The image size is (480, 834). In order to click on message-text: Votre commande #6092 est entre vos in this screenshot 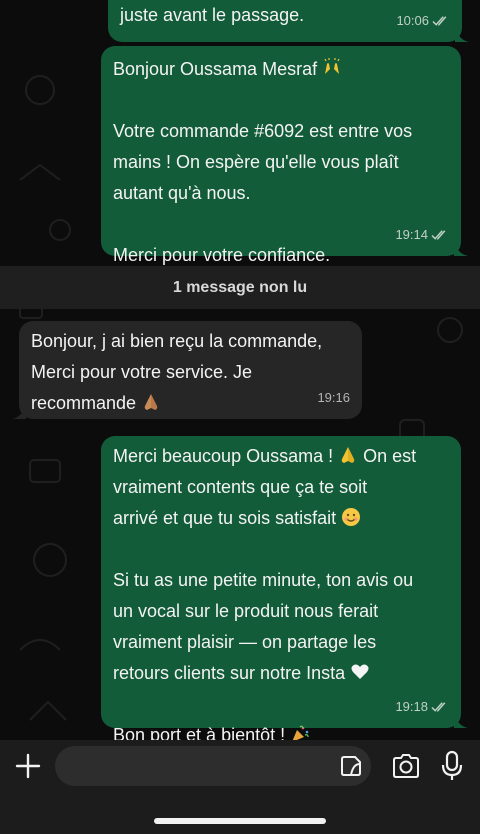, I will do `click(263, 131)`.